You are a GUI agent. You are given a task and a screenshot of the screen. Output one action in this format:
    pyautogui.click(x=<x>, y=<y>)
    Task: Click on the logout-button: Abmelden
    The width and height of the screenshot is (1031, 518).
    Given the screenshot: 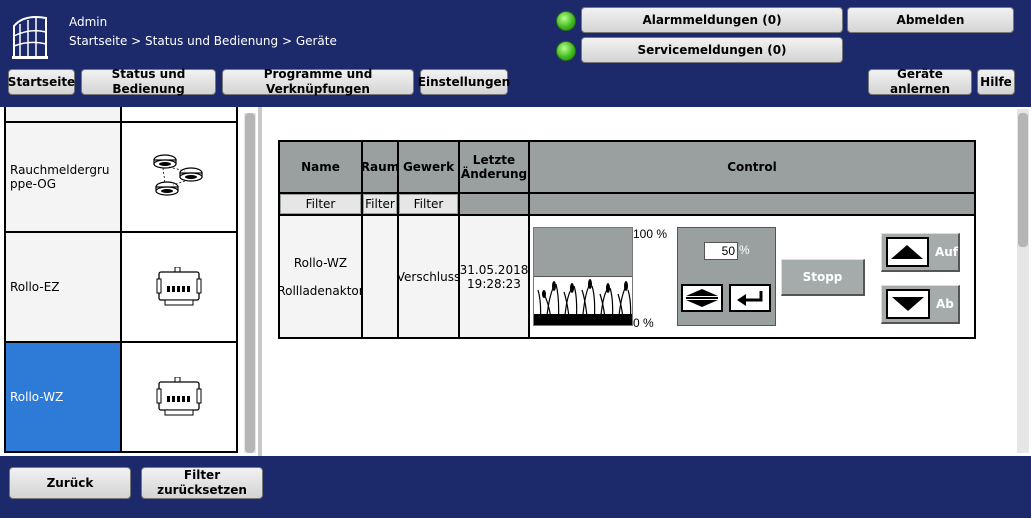 What is the action you would take?
    pyautogui.click(x=930, y=20)
    